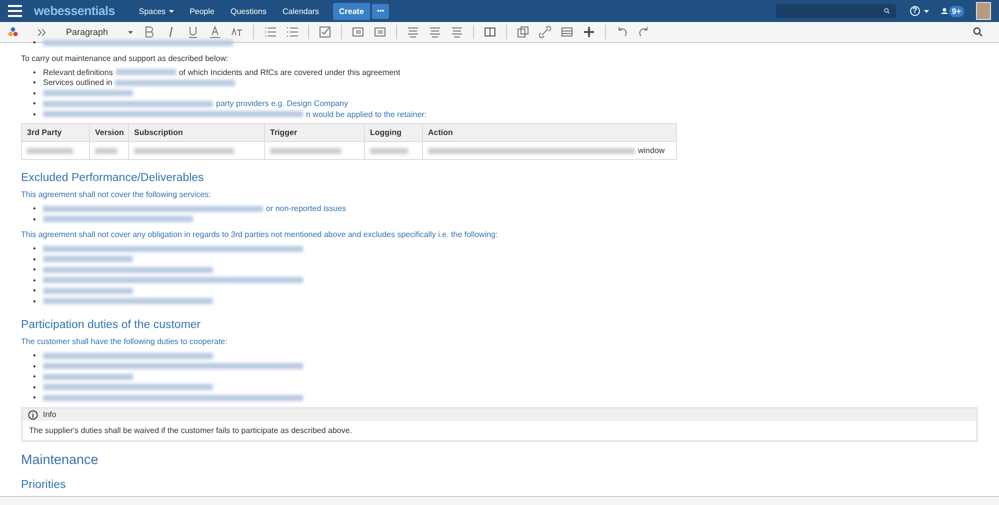 The height and width of the screenshot is (505, 999). What do you see at coordinates (237, 32) in the screenshot?
I see `size-icon` at bounding box center [237, 32].